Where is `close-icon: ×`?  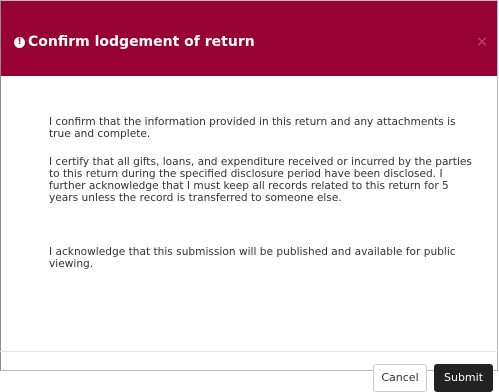
close-icon: × is located at coordinates (482, 42).